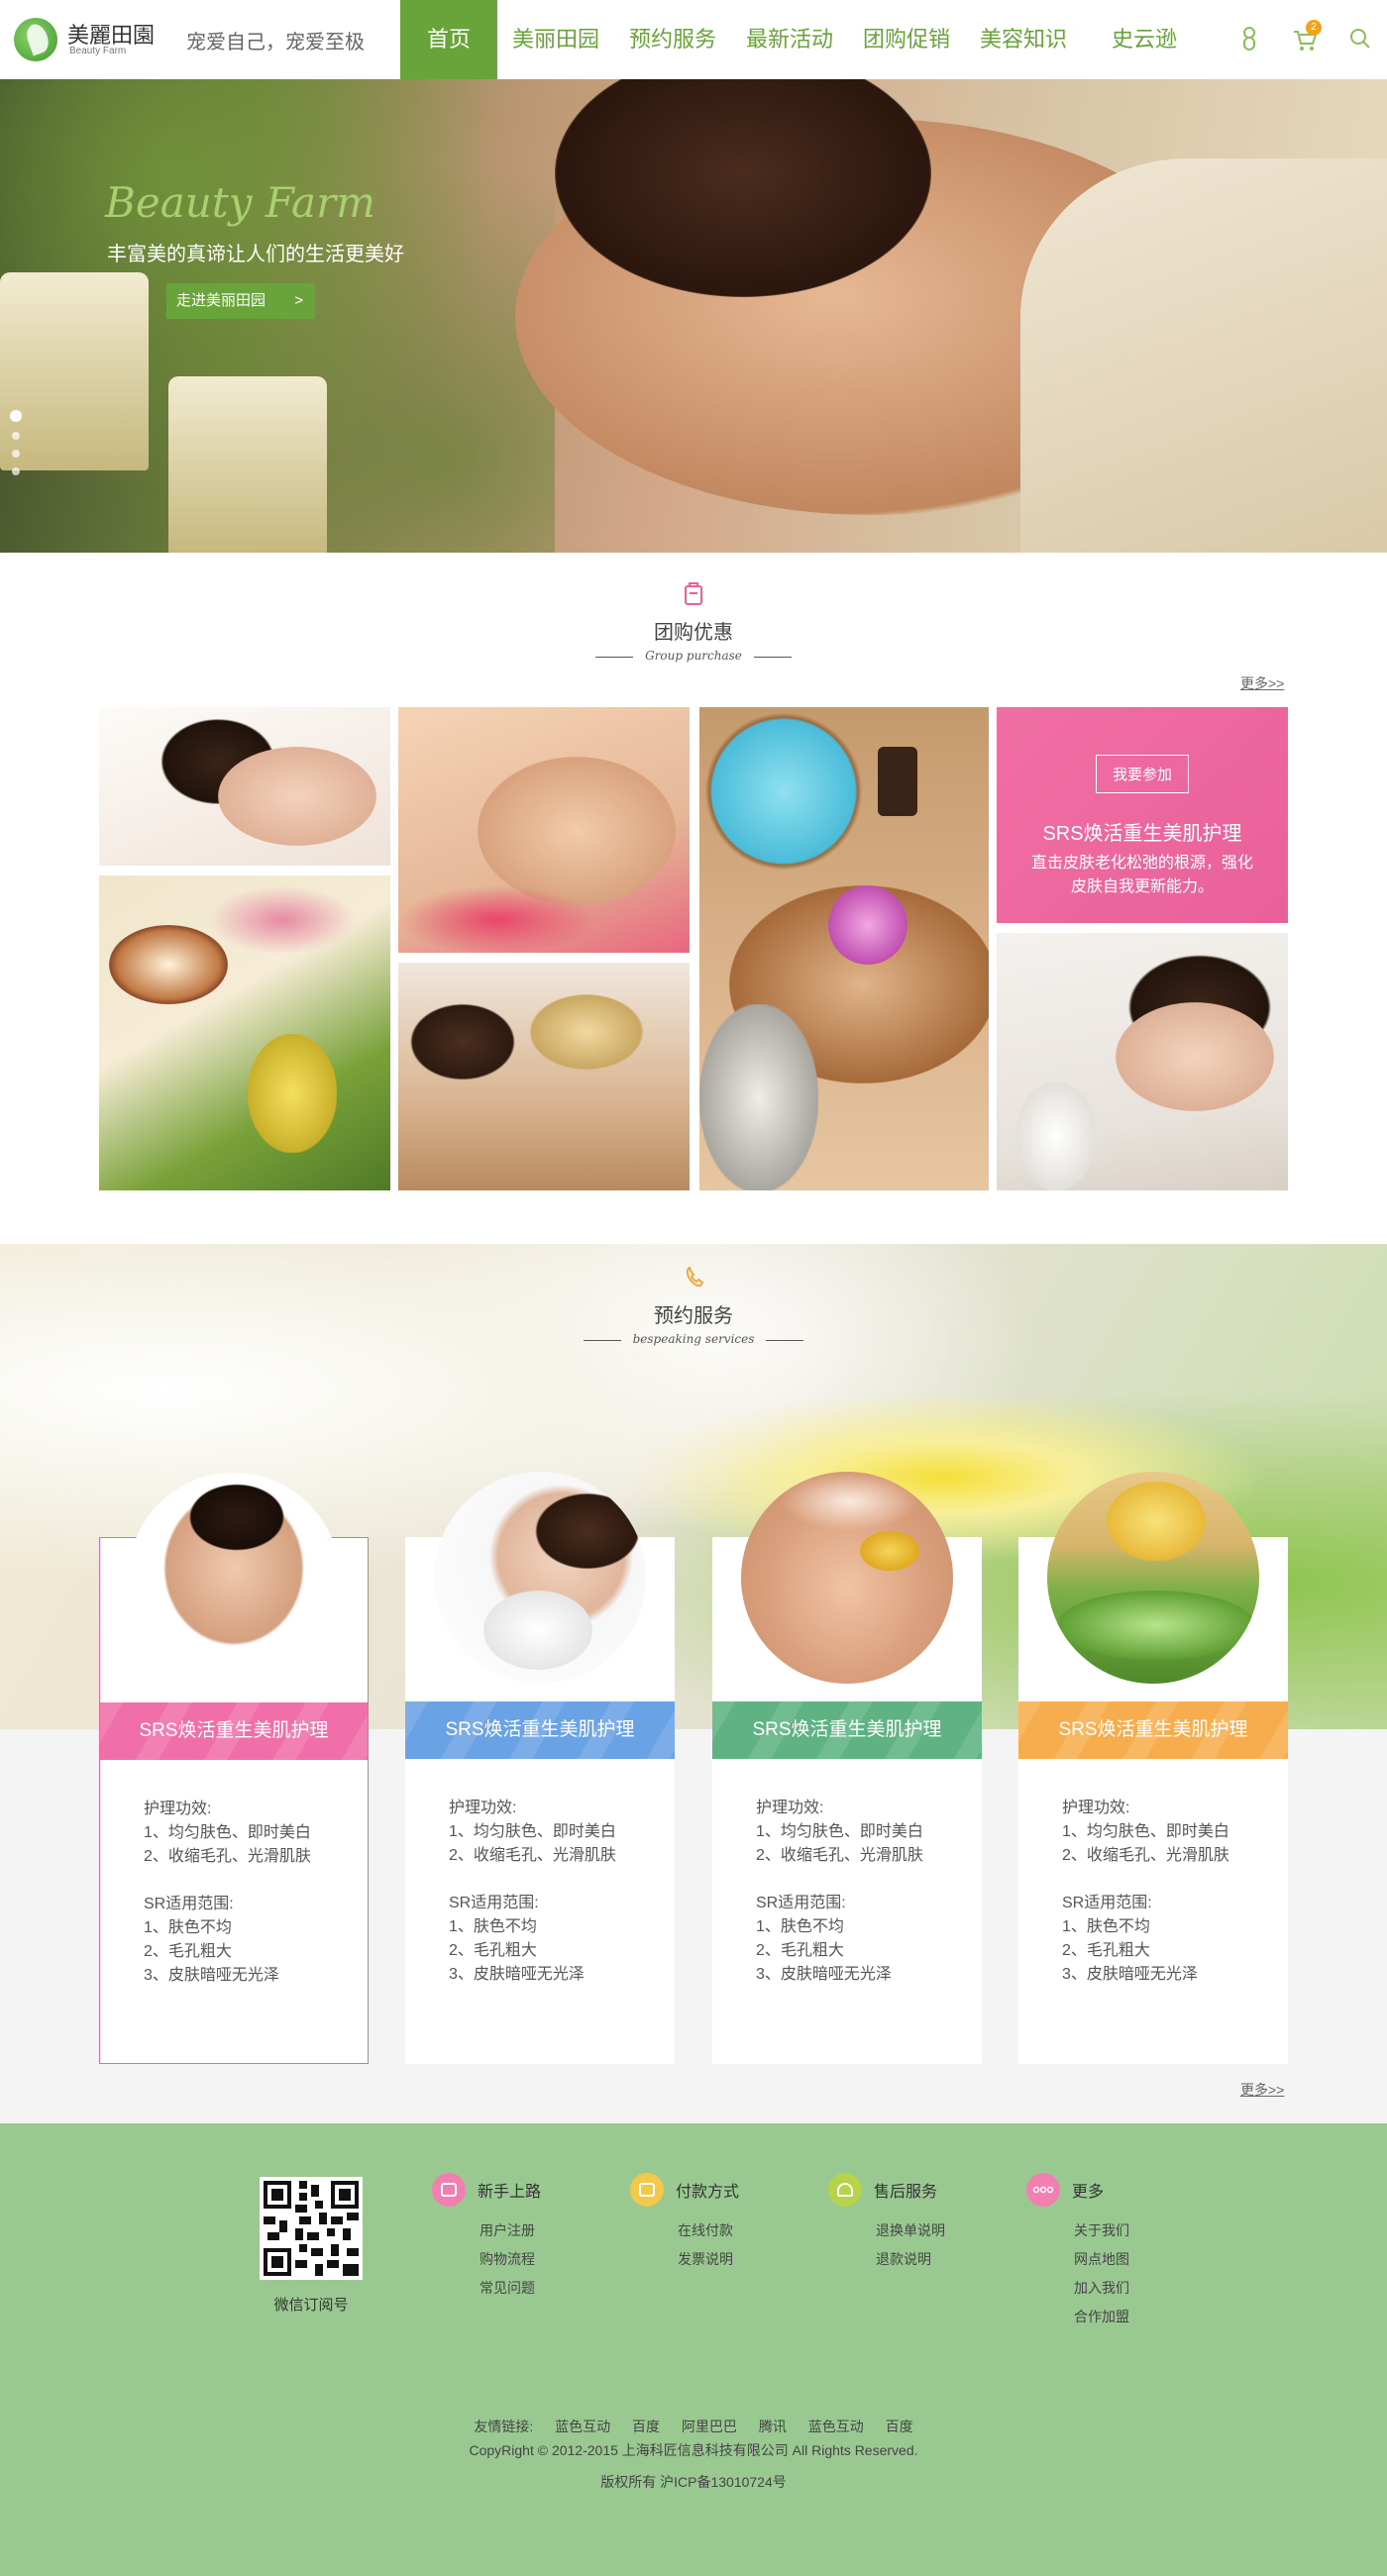 The width and height of the screenshot is (1387, 2576). Describe the element at coordinates (910, 2259) in the screenshot. I see `footer-link: 退款说明` at that location.